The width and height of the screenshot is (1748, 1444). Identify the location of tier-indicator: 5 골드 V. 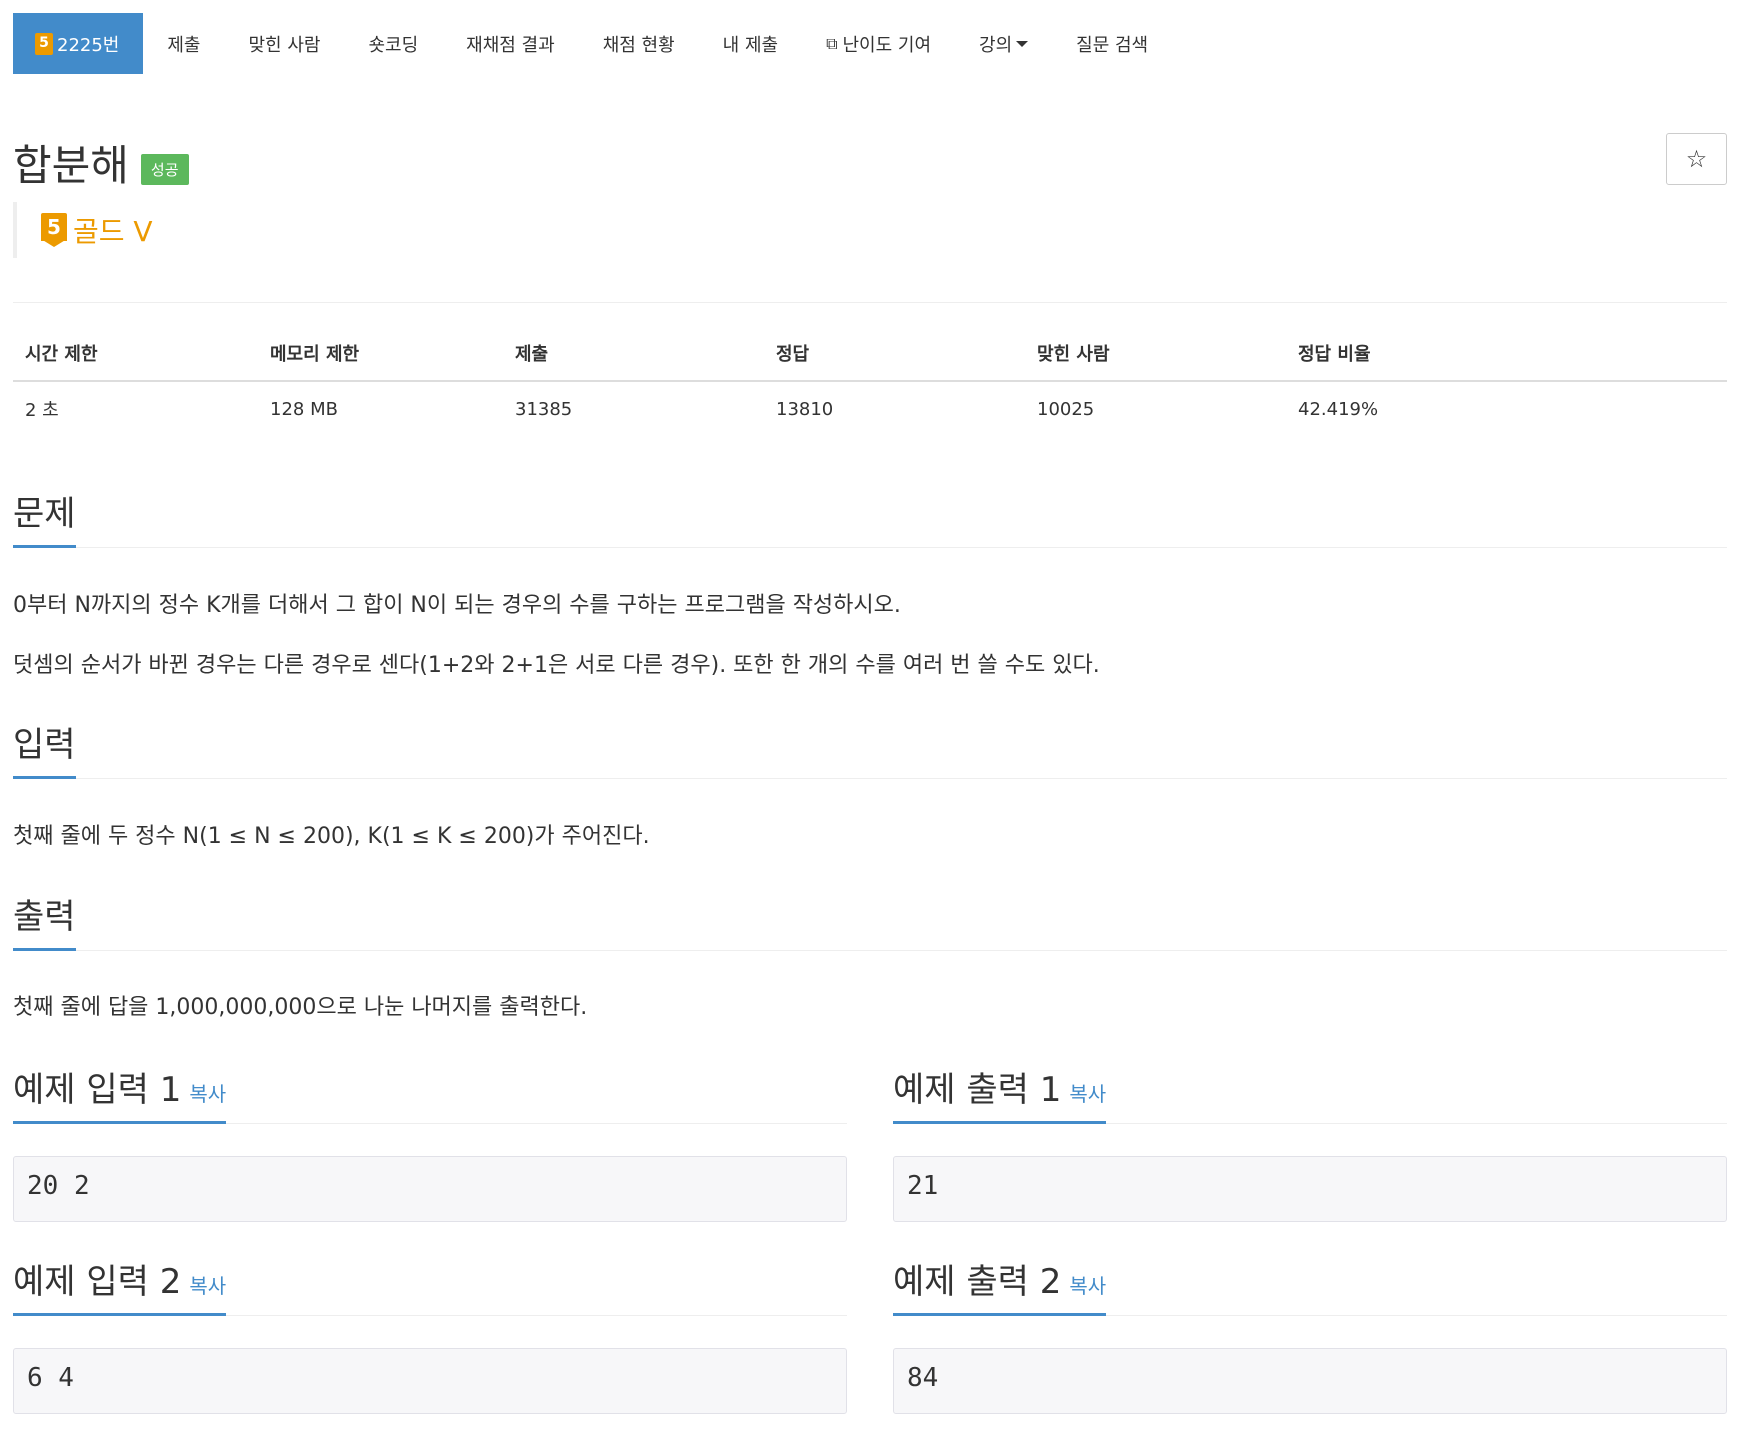
(83, 230).